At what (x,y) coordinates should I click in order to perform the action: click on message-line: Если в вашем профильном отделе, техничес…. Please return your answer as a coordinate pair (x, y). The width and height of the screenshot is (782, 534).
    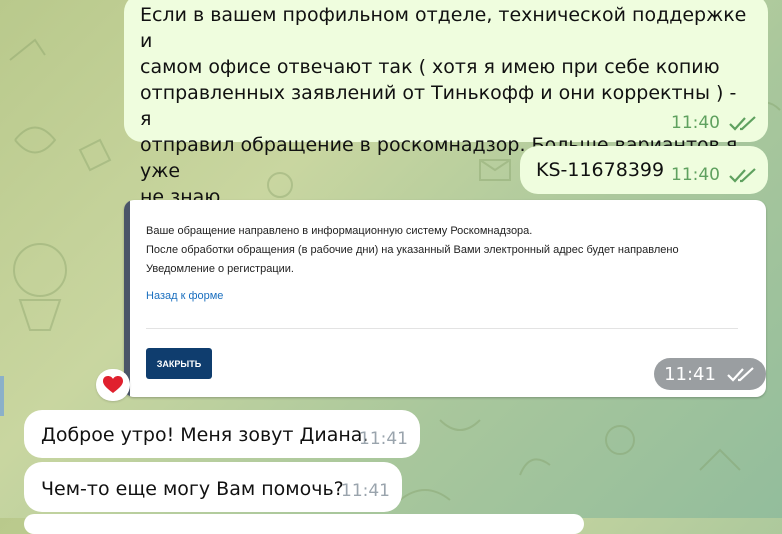
    Looking at the image, I should click on (443, 28).